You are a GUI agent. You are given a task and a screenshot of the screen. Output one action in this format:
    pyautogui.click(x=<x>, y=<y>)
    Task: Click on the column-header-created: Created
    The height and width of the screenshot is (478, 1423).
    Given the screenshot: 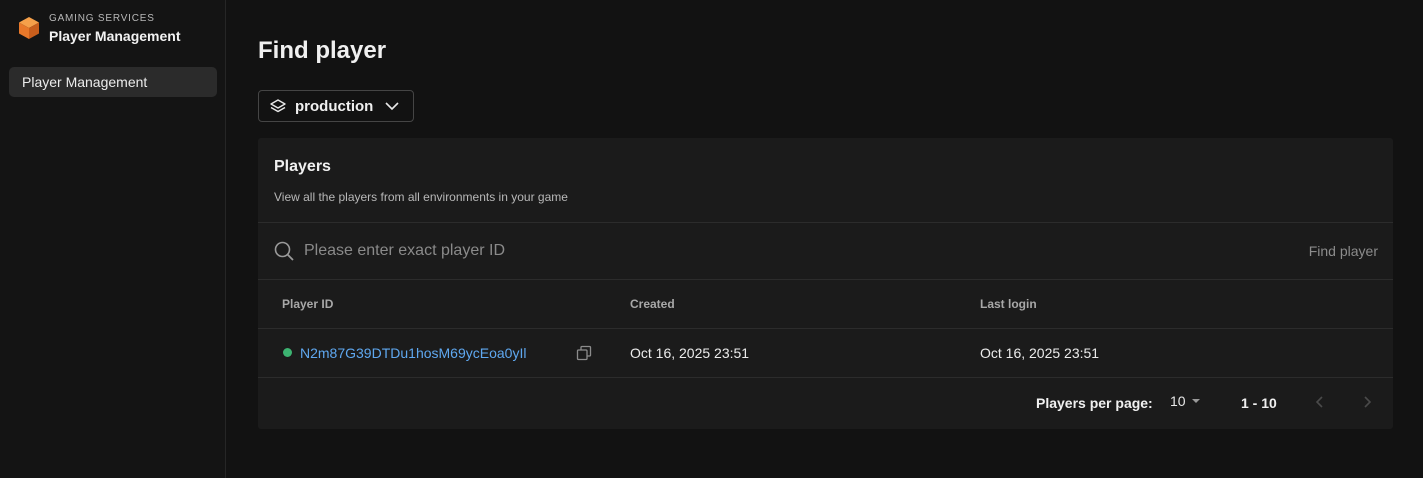 What is the action you would take?
    pyautogui.click(x=652, y=304)
    